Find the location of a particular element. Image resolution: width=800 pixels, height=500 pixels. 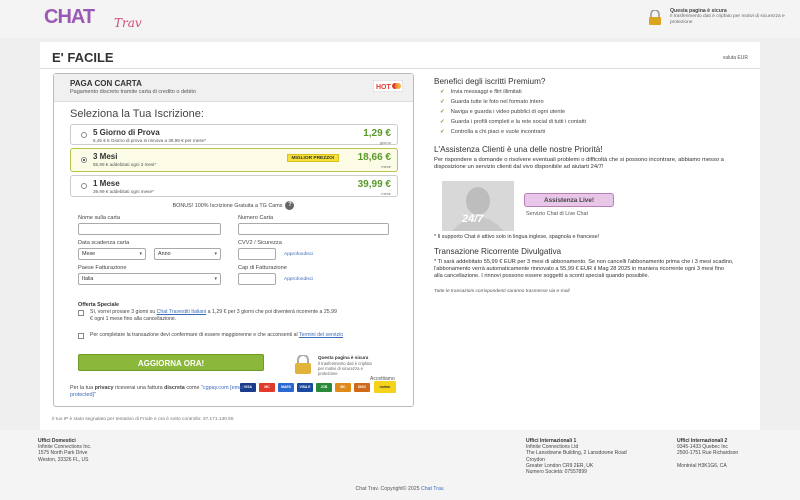

avatar-label: 24/7 is located at coordinates (473, 219).